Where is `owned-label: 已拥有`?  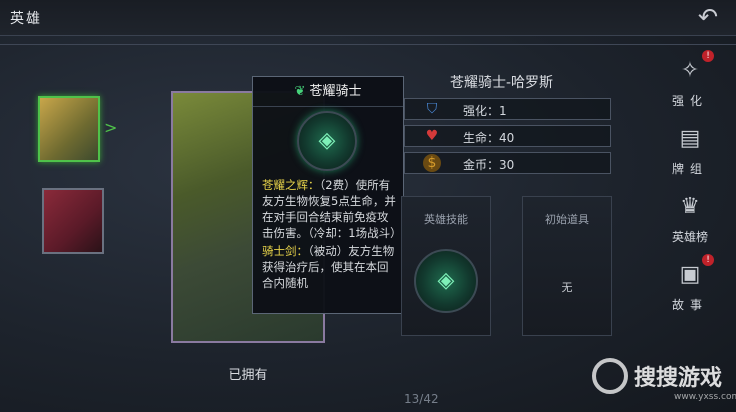 owned-label: 已拥有 is located at coordinates (248, 375).